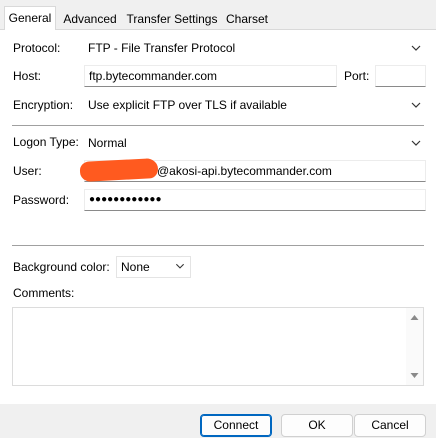 The image size is (436, 438). Describe the element at coordinates (30, 18) in the screenshot. I see `tab-general: General` at that location.